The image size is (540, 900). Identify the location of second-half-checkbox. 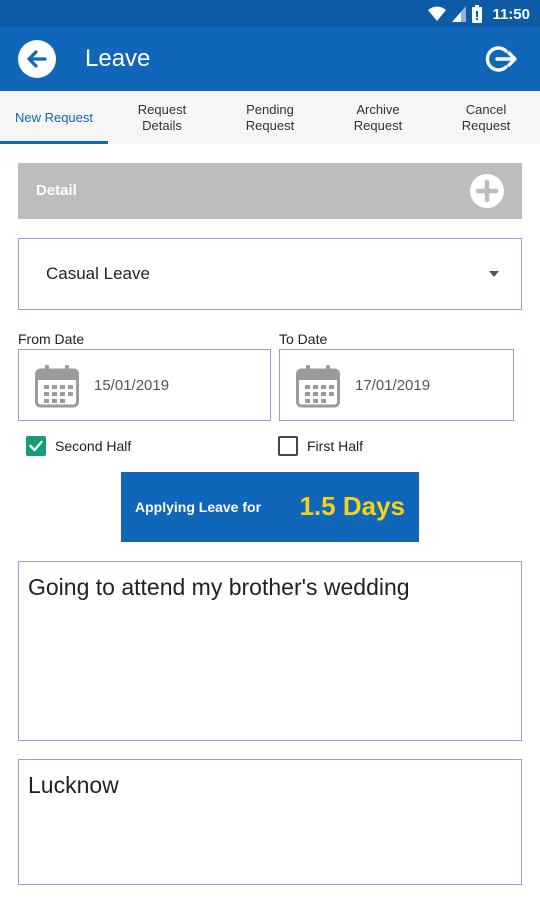
(36, 446).